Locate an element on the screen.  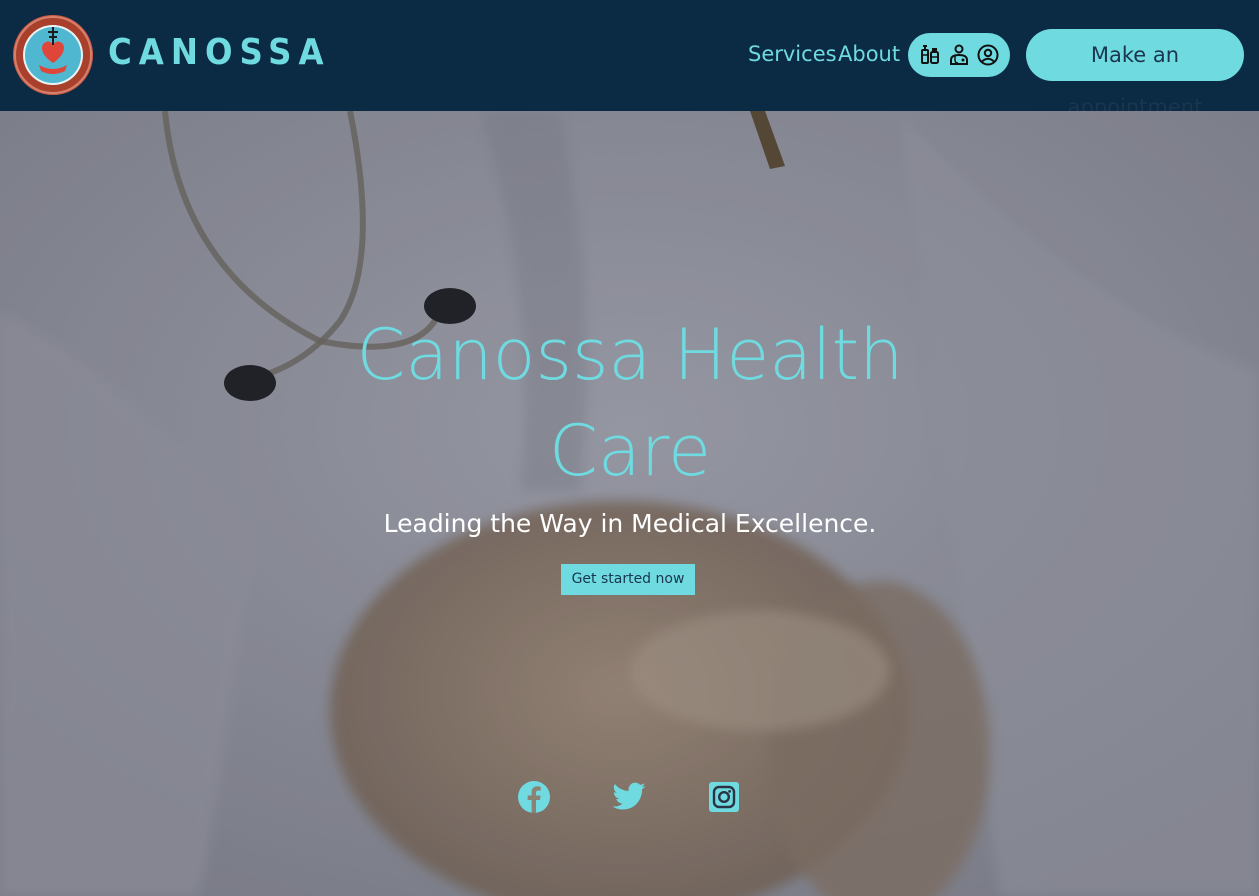
facebook-icon is located at coordinates (534, 797).